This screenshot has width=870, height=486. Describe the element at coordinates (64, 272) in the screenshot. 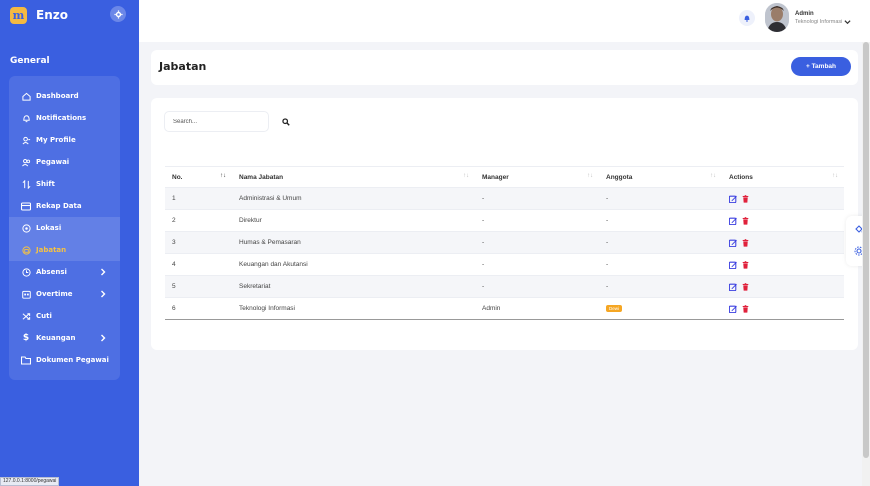

I see `sidebar-item-absensi: Absensi` at that location.